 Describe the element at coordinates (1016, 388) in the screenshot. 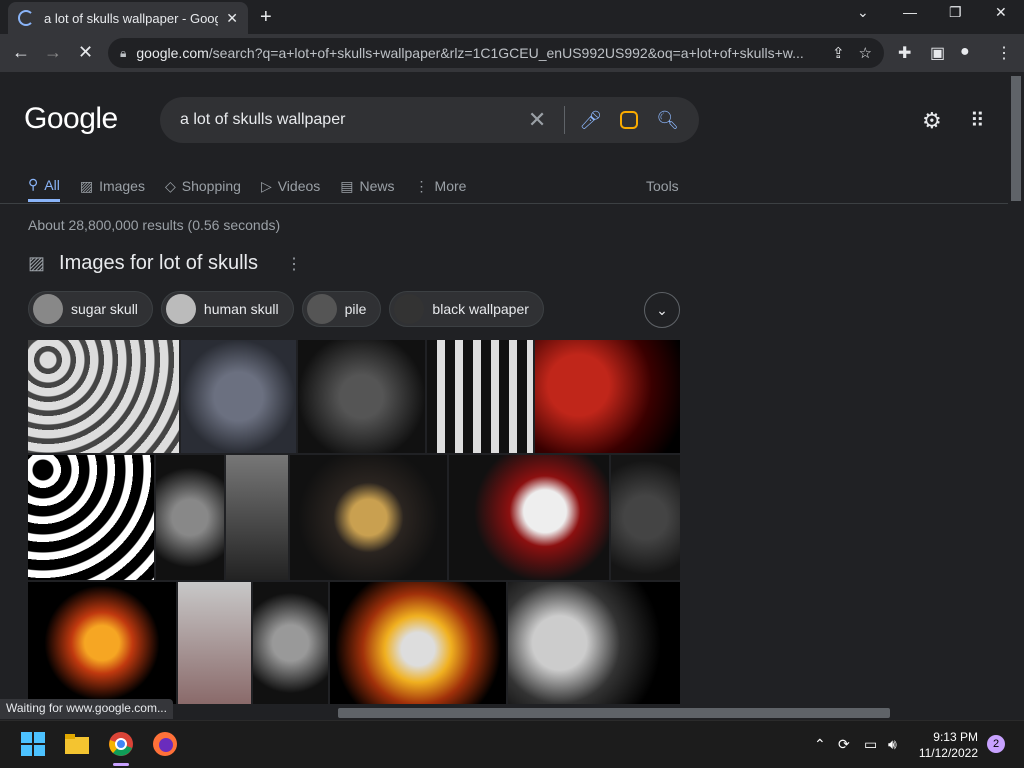

I see `vertical-scrollbar` at that location.